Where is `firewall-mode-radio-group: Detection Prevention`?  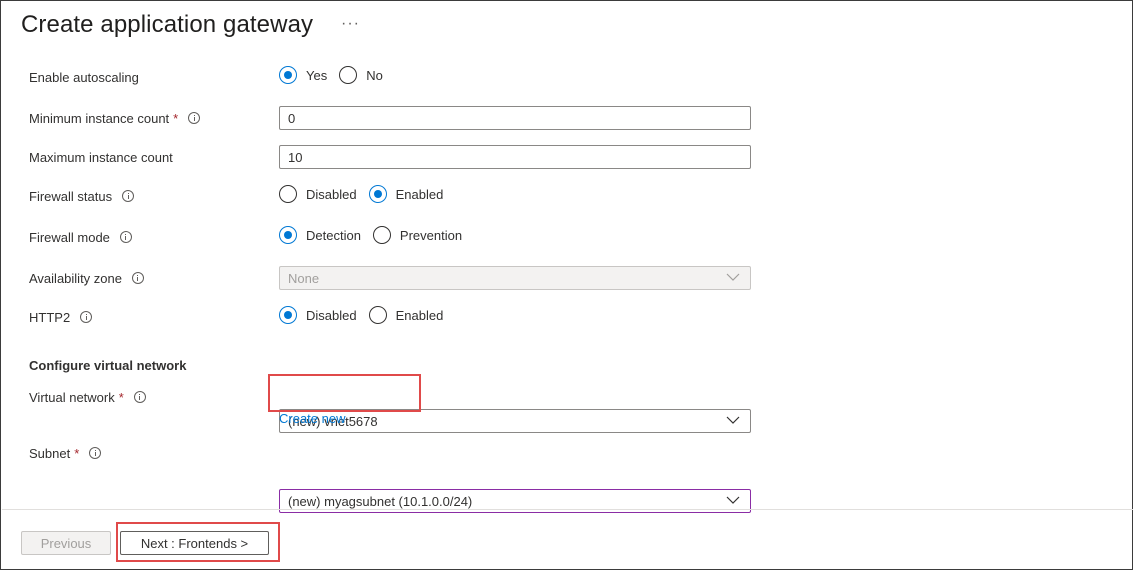 firewall-mode-radio-group: Detection Prevention is located at coordinates (376, 235).